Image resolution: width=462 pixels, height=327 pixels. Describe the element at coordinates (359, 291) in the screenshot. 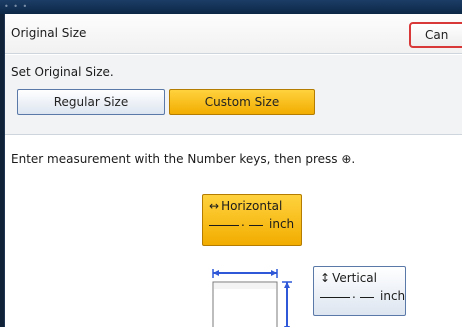

I see `vertical-key: ↕ Vertical . inch` at that location.